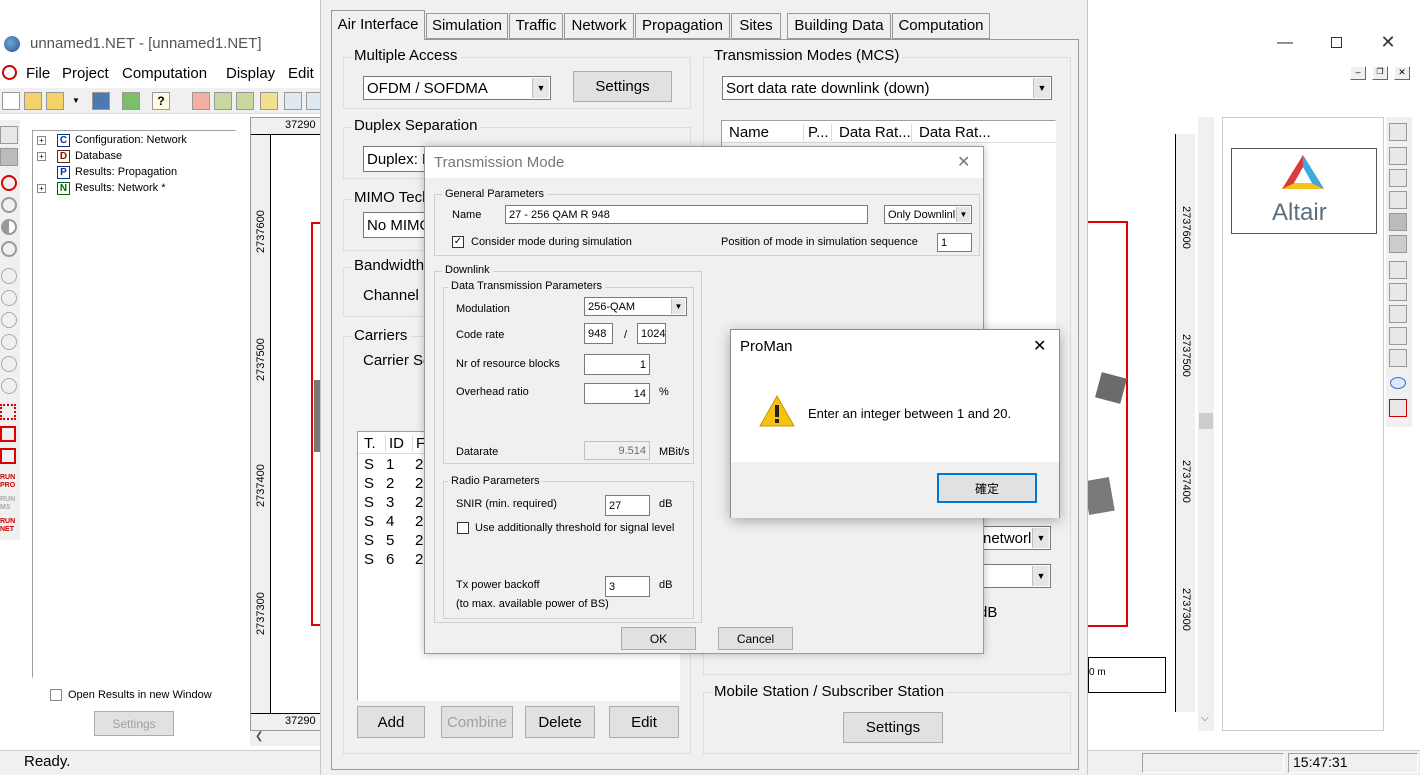 The height and width of the screenshot is (775, 1420). I want to click on half-circle-icon, so click(9, 227).